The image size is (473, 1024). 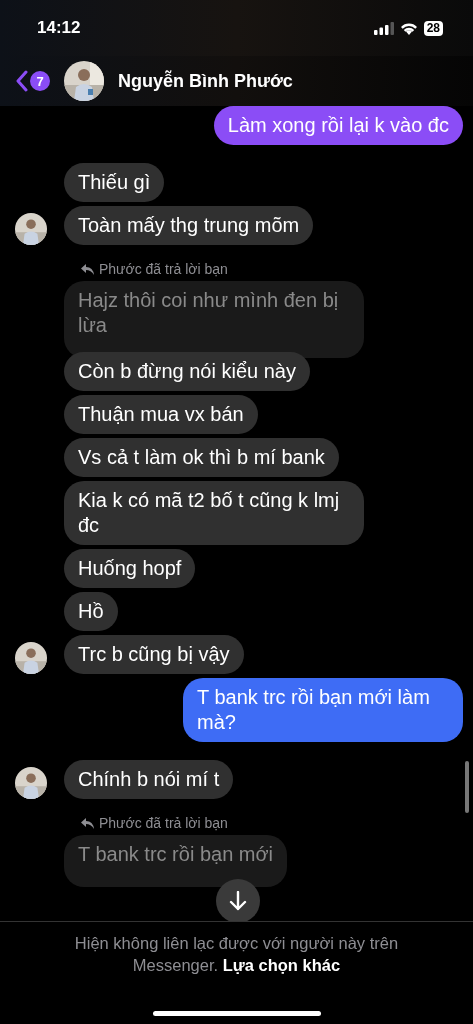 What do you see at coordinates (214, 513) in the screenshot?
I see `received-message: Kia k có mã t2 bố t cũng k lmj đc` at bounding box center [214, 513].